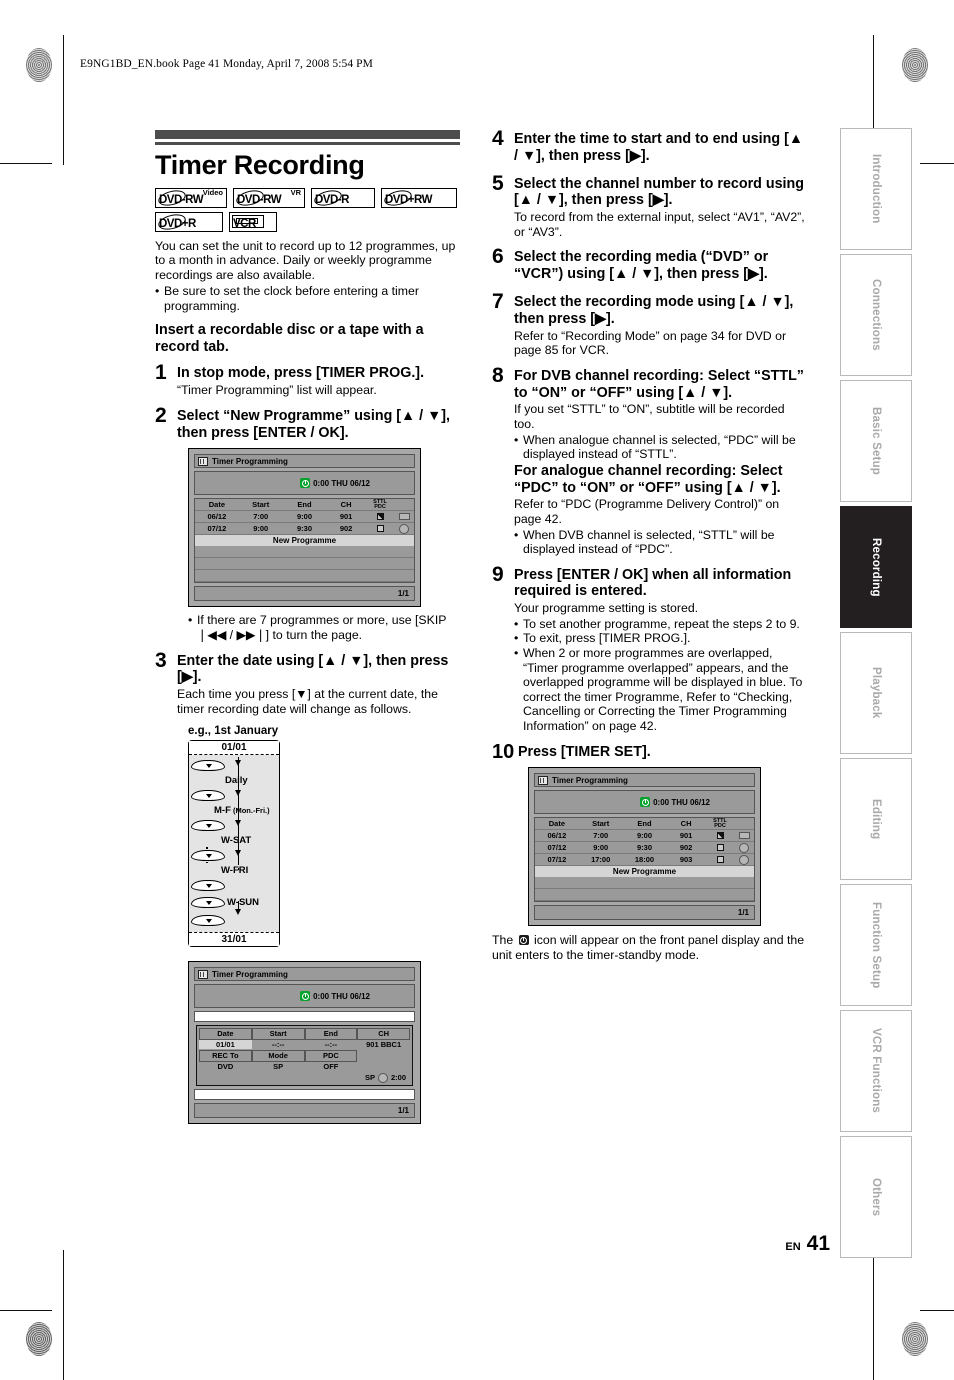 This screenshot has height=1380, width=954. Describe the element at coordinates (238, 857) in the screenshot. I see `cycle-stem-dotted` at that location.